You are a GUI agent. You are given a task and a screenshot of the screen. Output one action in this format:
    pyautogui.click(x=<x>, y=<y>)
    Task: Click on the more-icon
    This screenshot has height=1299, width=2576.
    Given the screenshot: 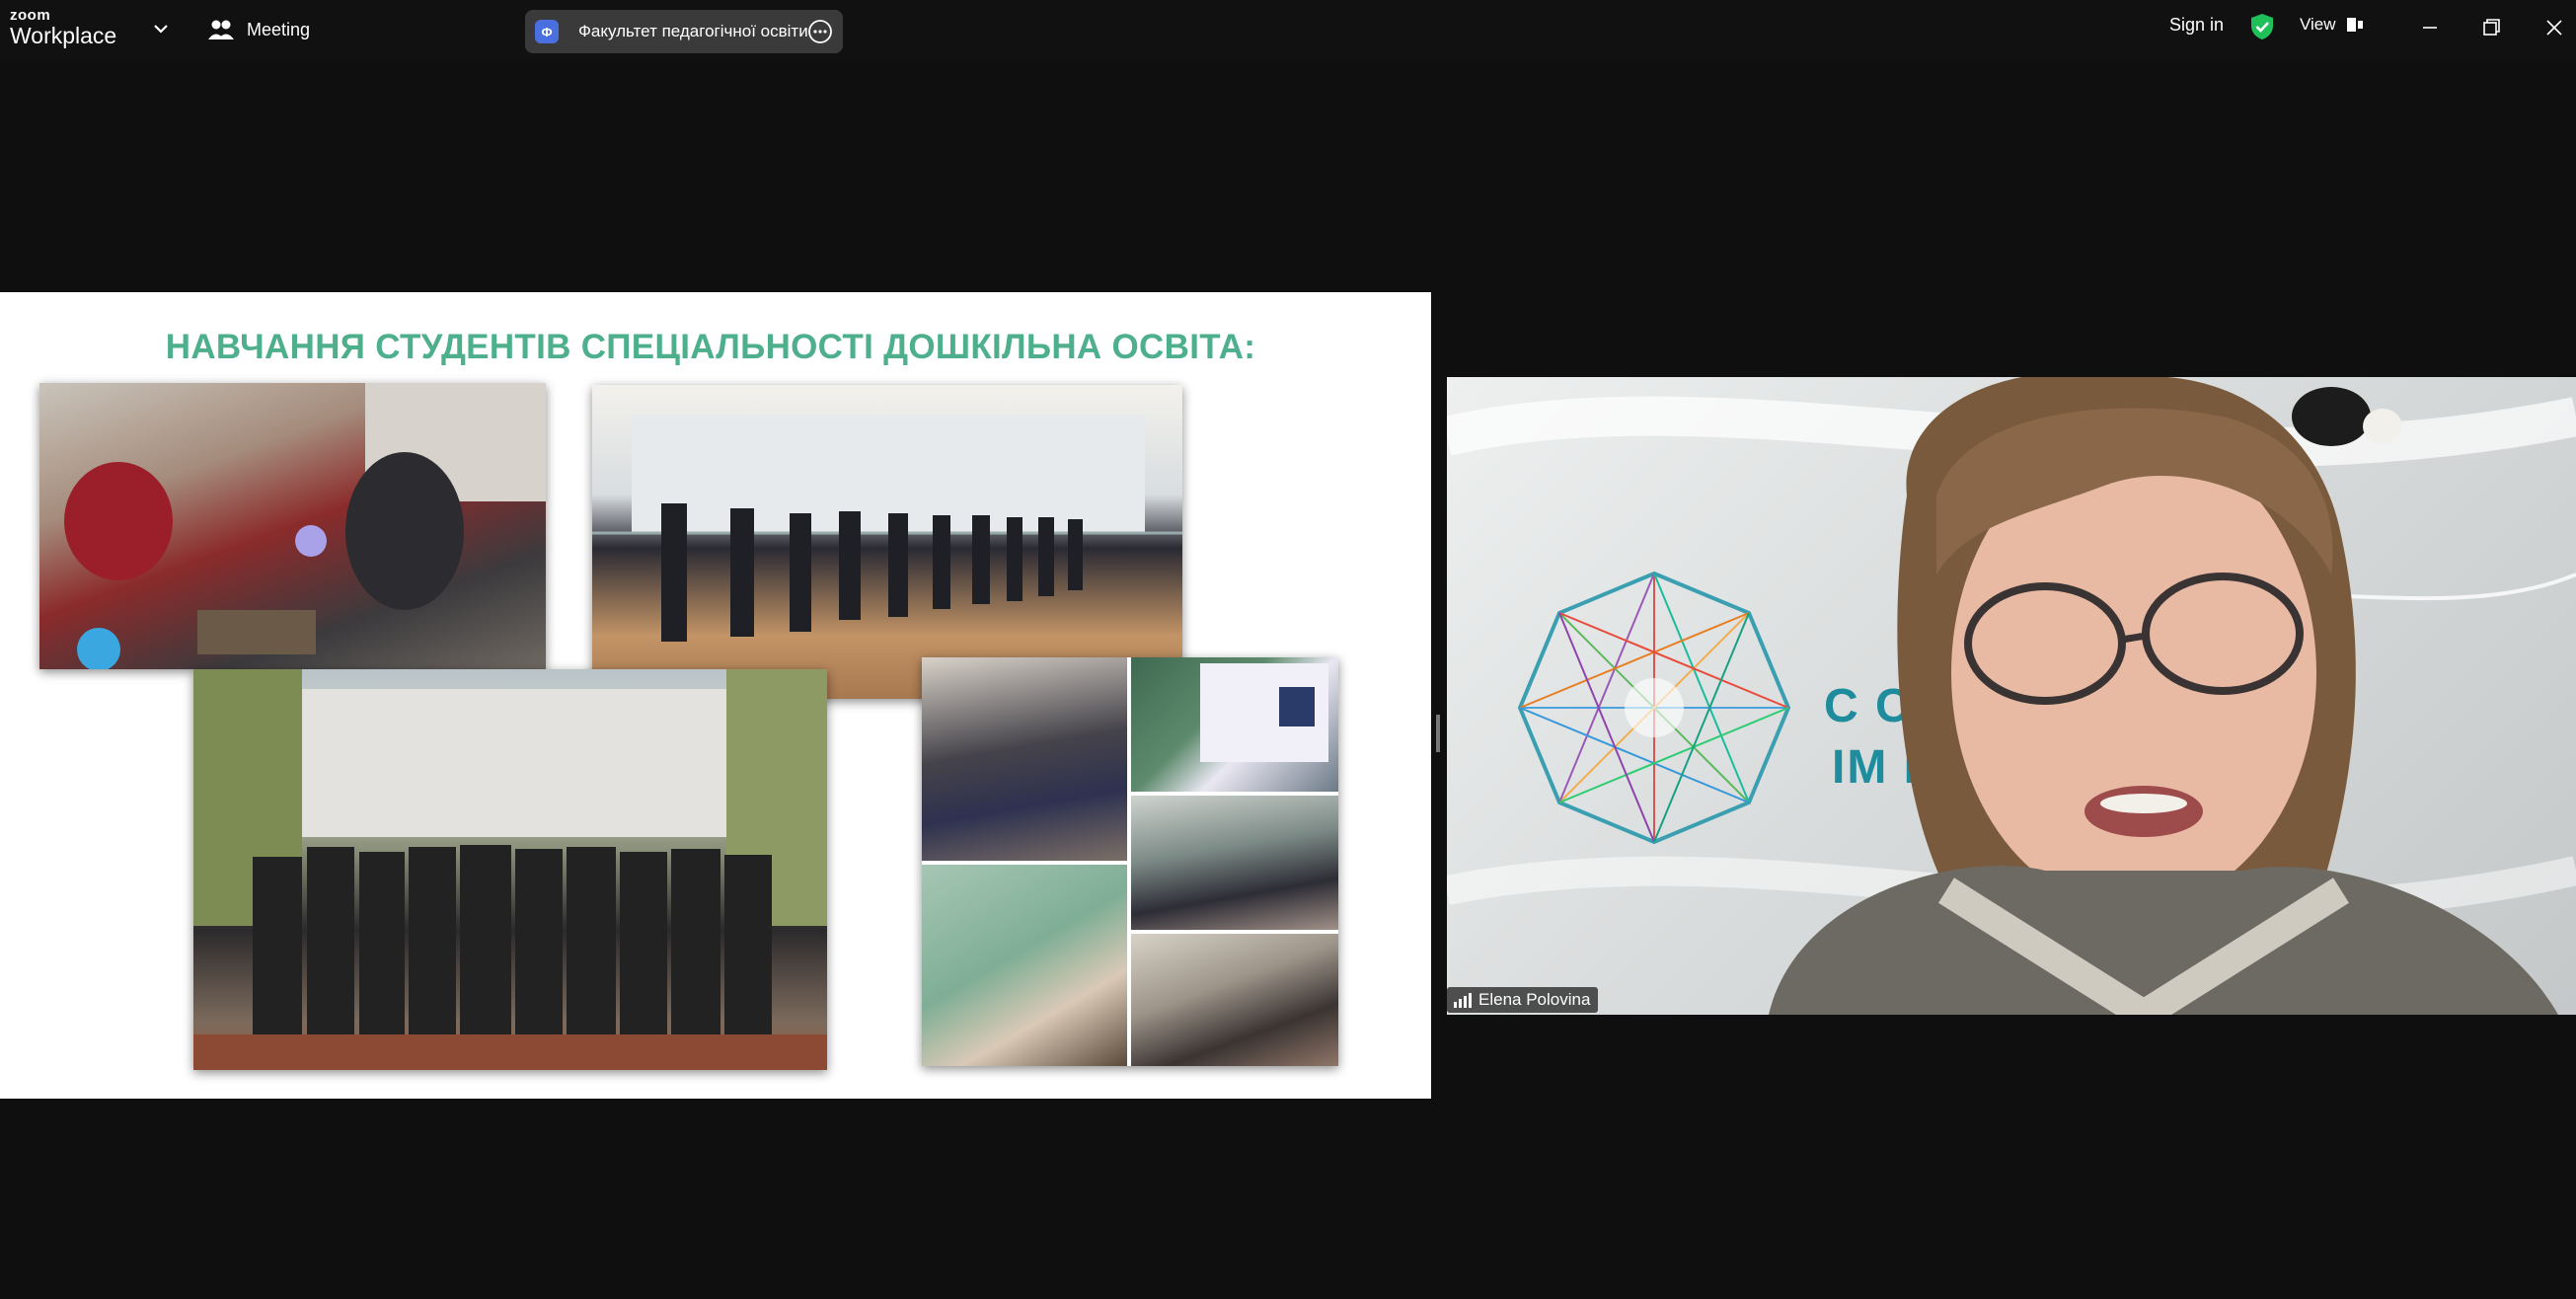 What is the action you would take?
    pyautogui.click(x=820, y=31)
    